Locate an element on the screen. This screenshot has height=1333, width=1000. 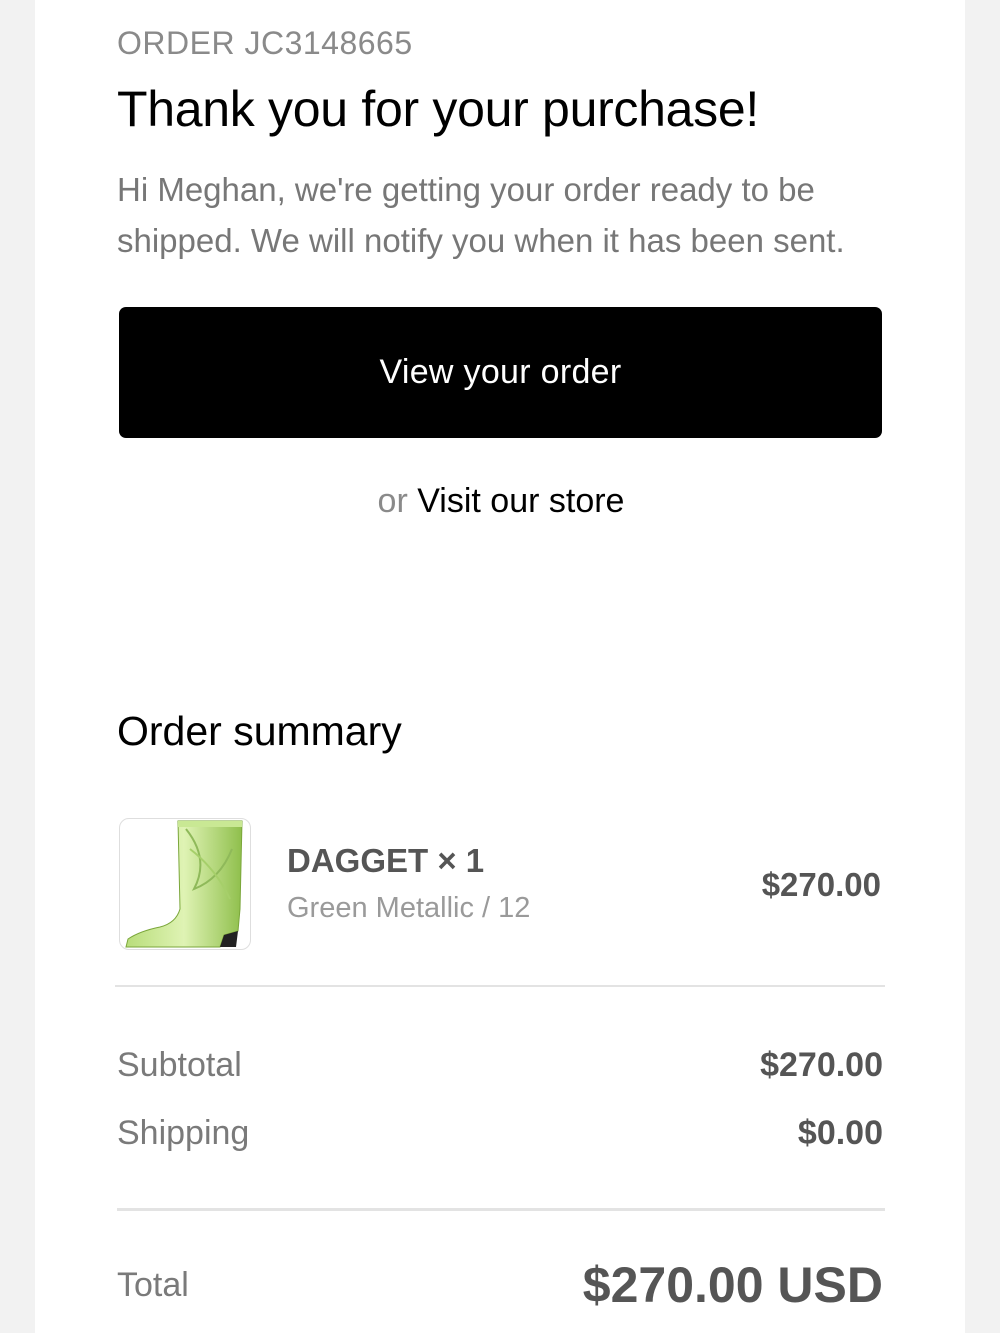
shipping-value: $0.00 is located at coordinates (840, 1133).